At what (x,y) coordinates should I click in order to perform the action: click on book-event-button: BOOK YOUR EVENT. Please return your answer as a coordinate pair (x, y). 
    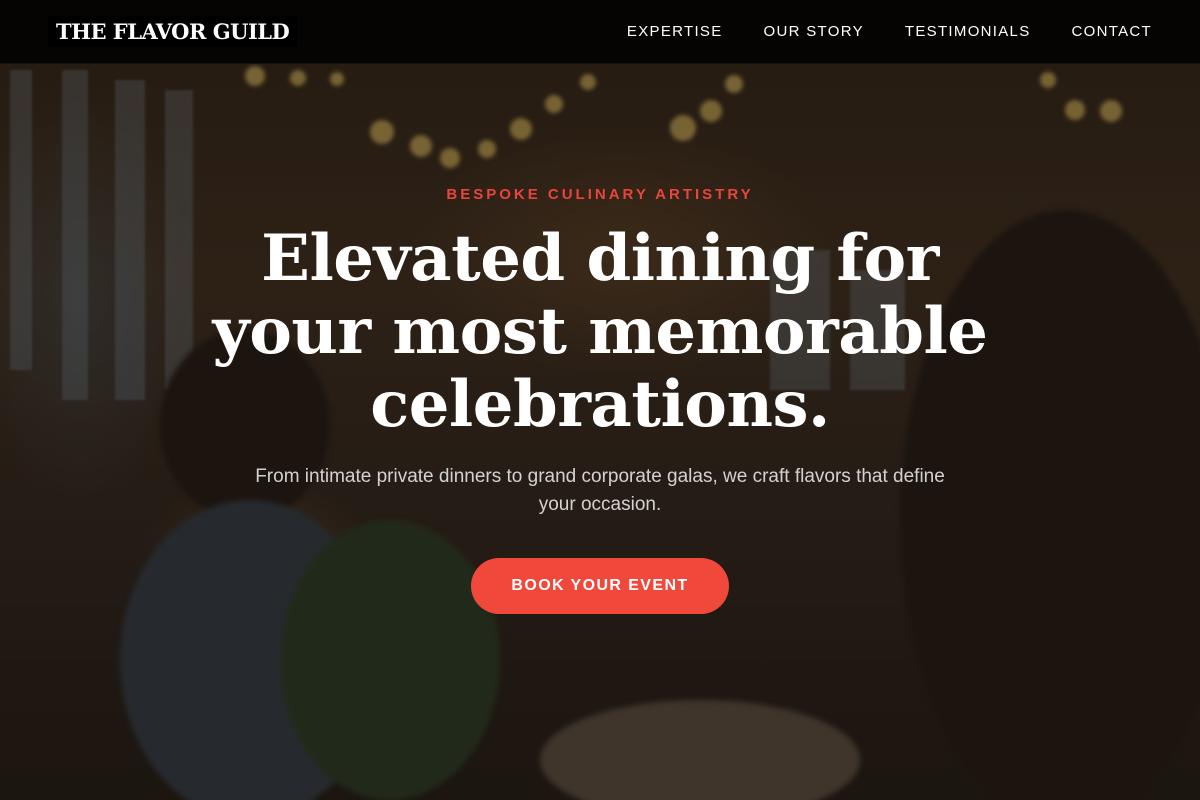
    Looking at the image, I should click on (600, 586).